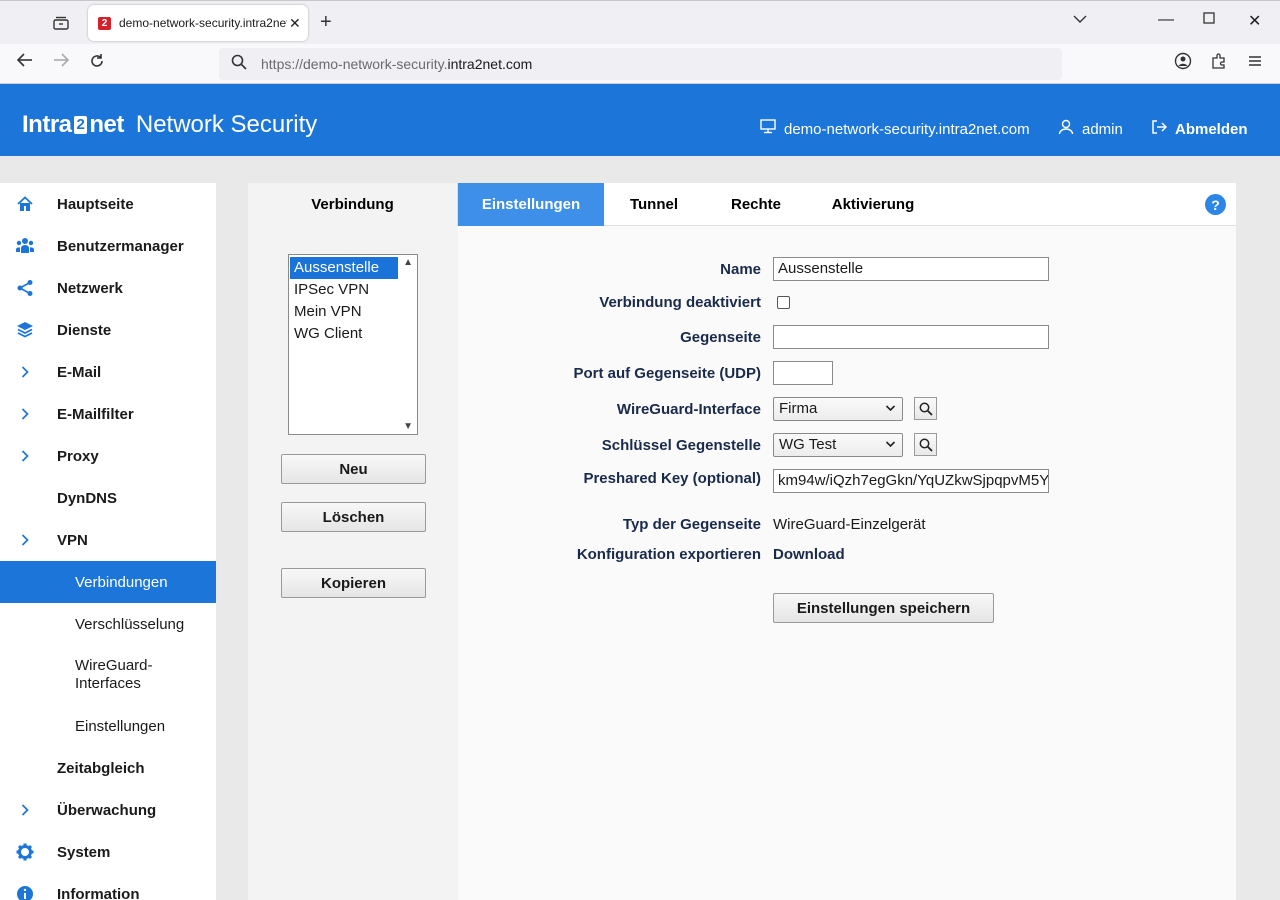 Image resolution: width=1280 pixels, height=900 pixels. Describe the element at coordinates (108, 414) in the screenshot. I see `sidebar-item-emailfilter: E-Mailfilter` at that location.